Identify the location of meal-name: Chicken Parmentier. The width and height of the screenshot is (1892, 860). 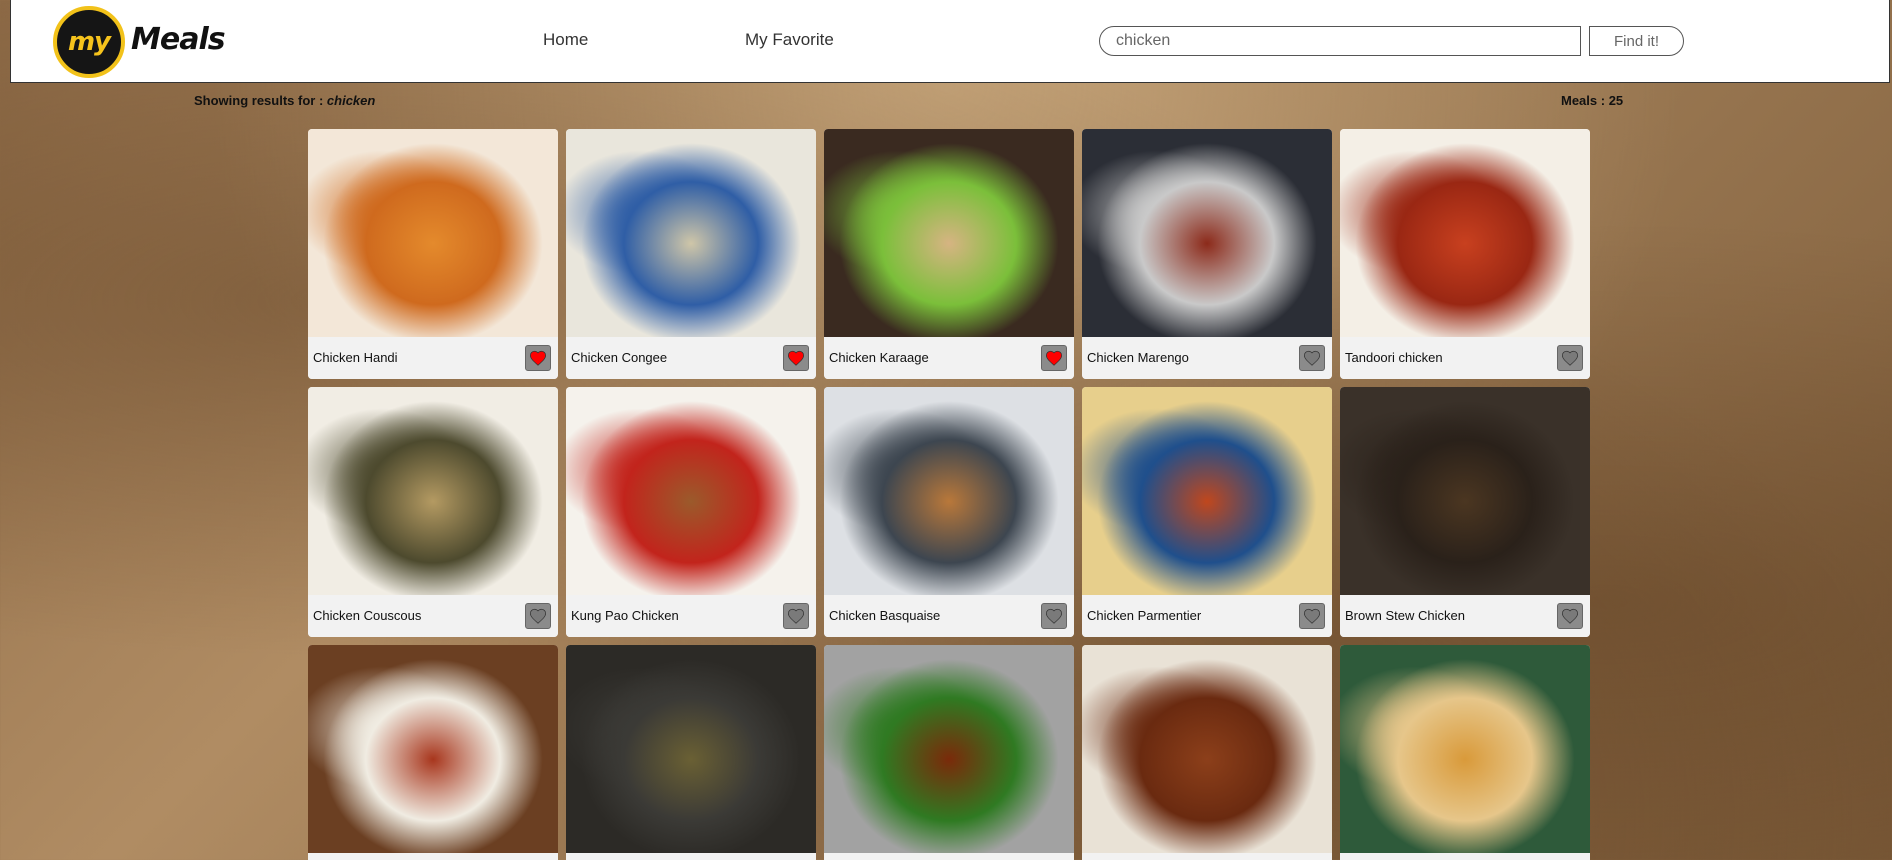
(1144, 615).